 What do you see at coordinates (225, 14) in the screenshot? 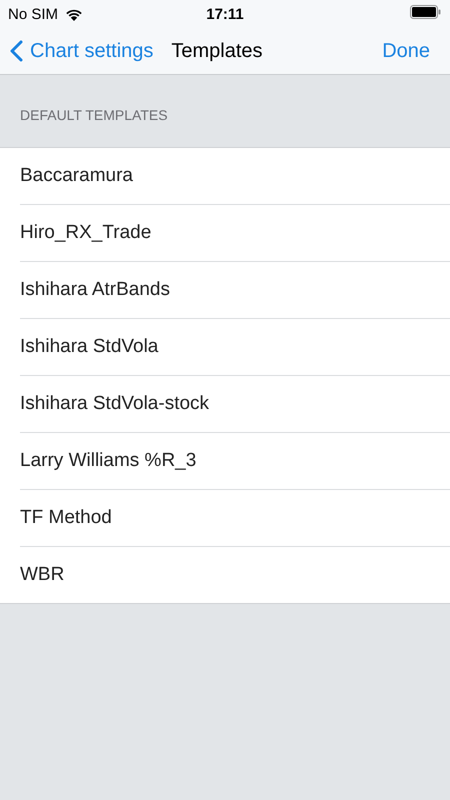
I see `clock: 17:11` at bounding box center [225, 14].